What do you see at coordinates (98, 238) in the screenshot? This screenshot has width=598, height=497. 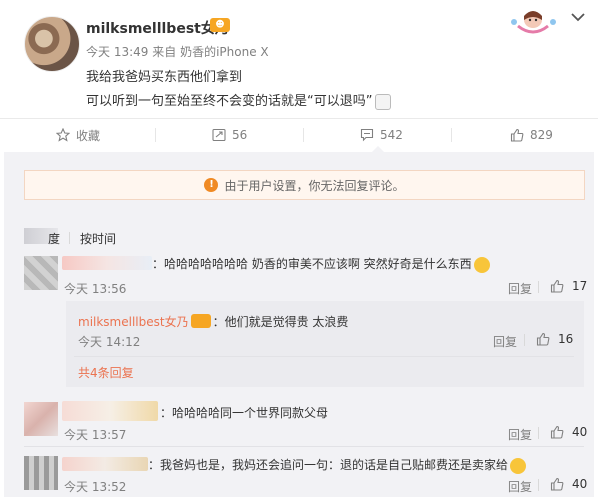 I see `sort-by-time-tab: 按时间` at bounding box center [98, 238].